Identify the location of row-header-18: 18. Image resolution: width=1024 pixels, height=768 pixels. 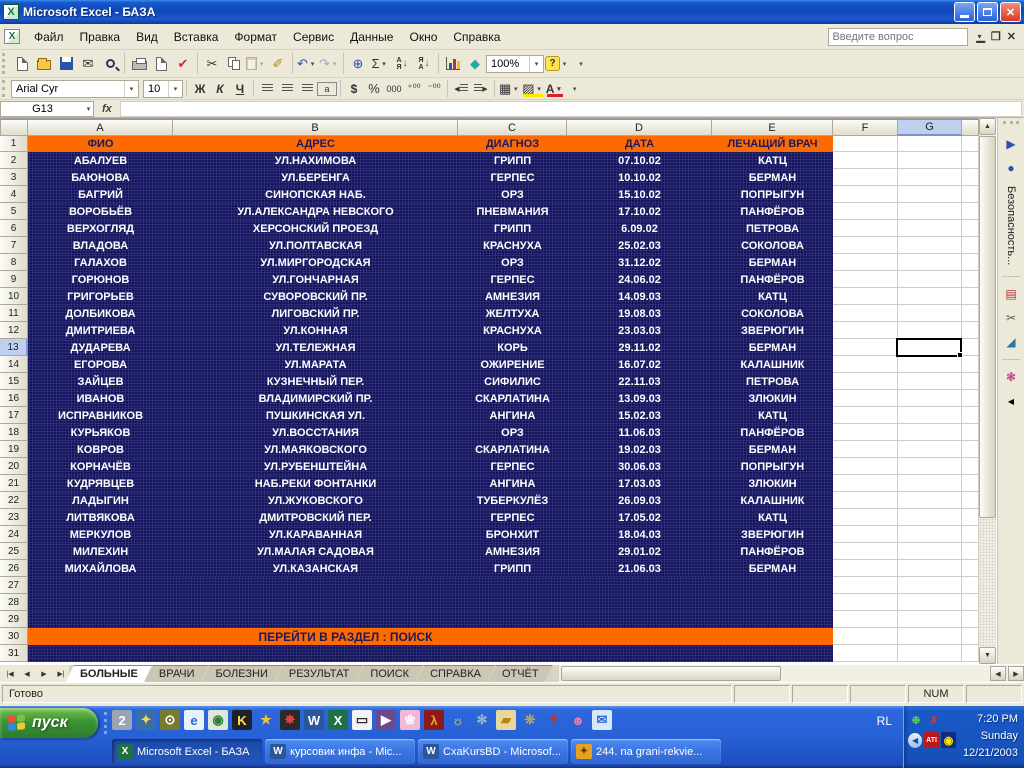
(14, 432).